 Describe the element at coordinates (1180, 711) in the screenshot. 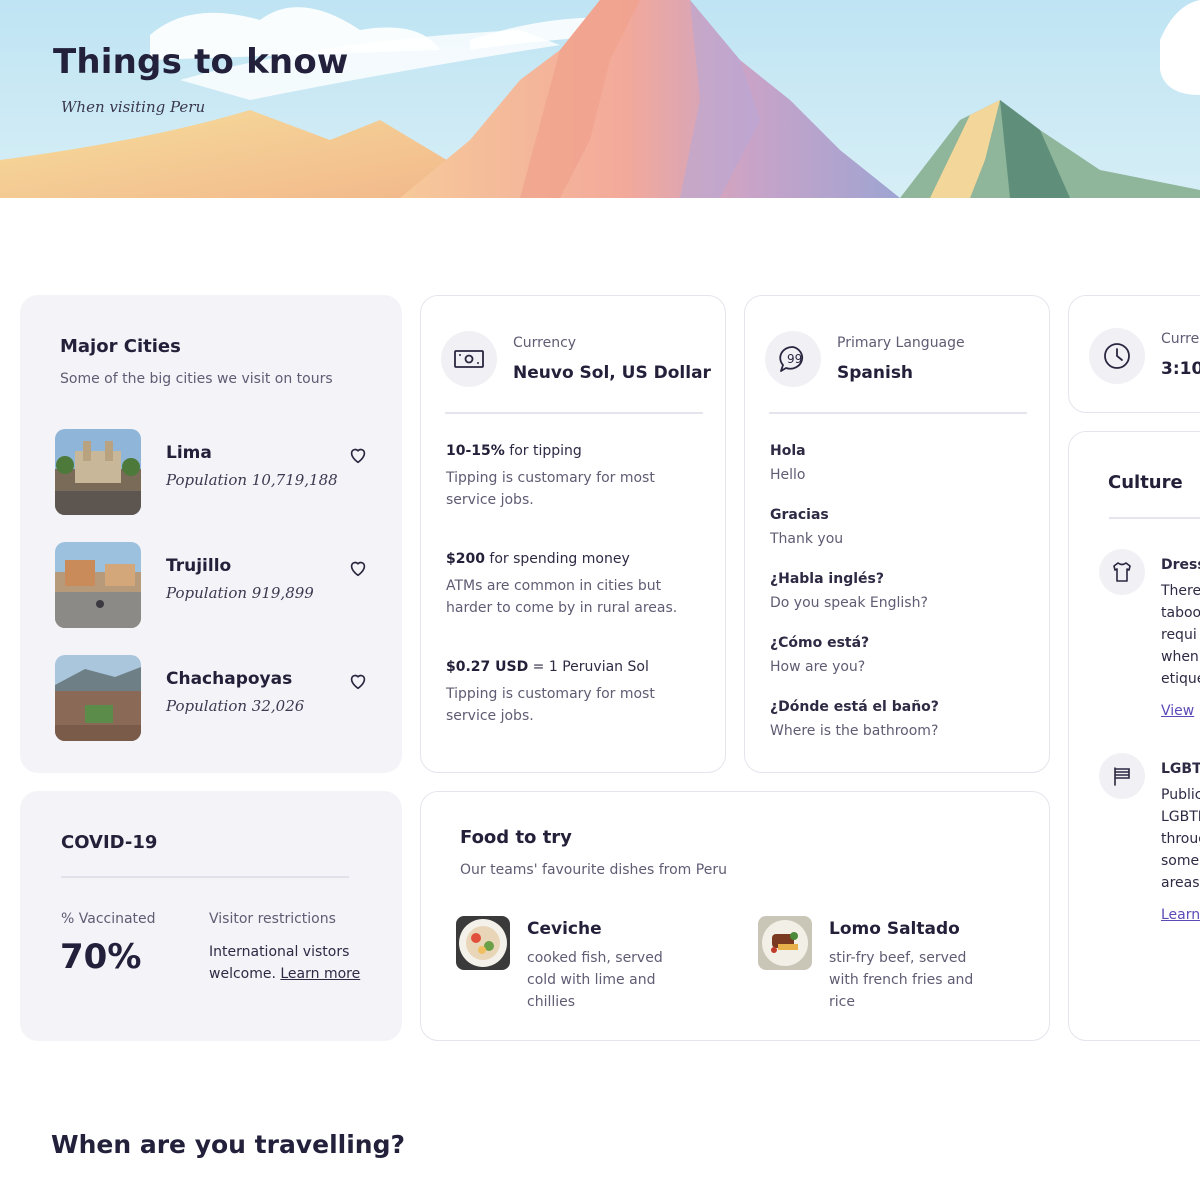

I see `view-link: View` at that location.